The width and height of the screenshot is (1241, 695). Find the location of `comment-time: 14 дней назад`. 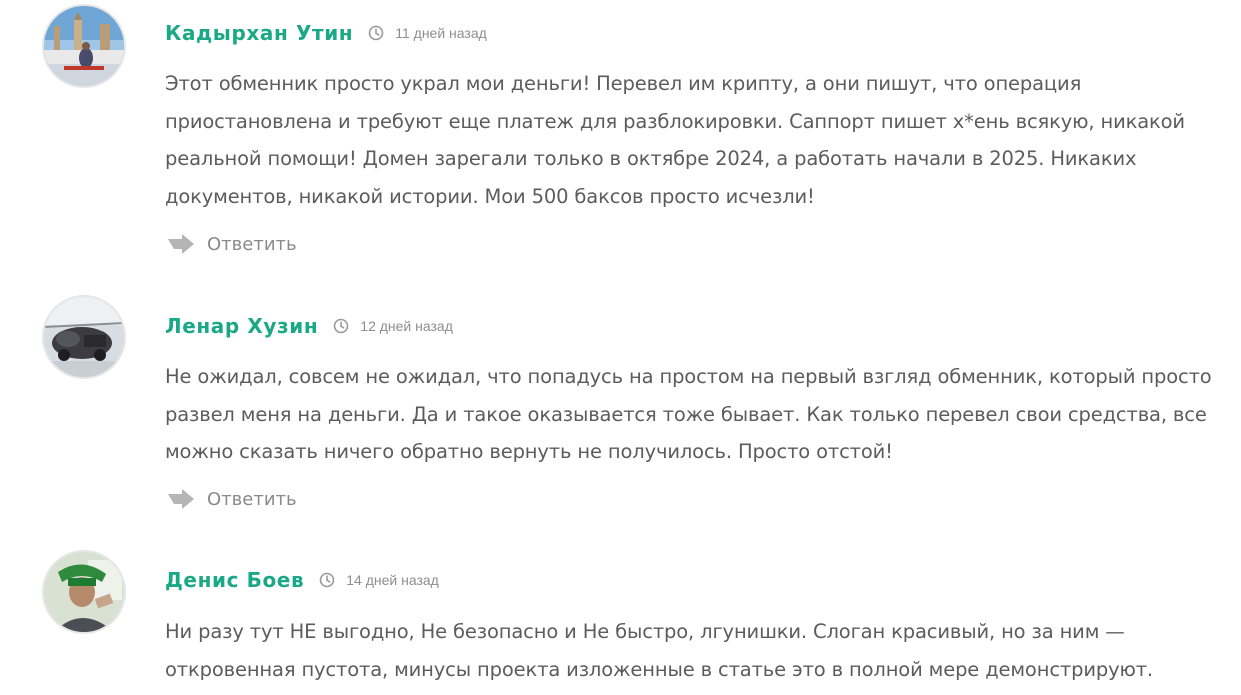

comment-time: 14 дней назад is located at coordinates (379, 580).